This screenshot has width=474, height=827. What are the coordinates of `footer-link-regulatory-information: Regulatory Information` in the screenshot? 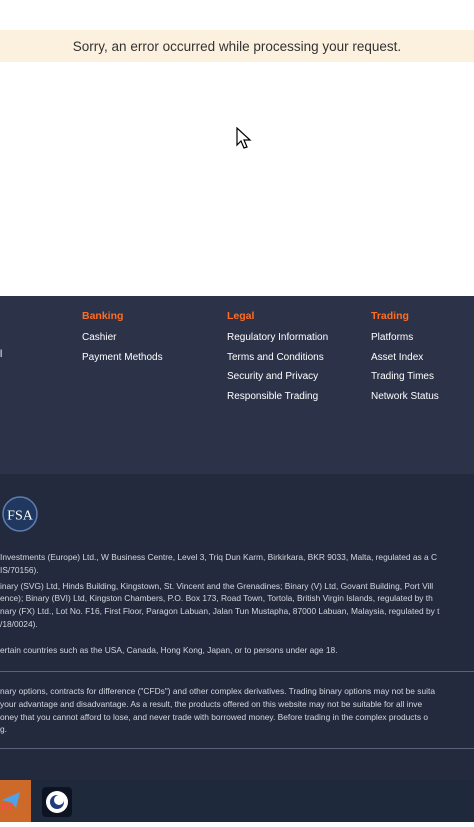 It's located at (277, 338).